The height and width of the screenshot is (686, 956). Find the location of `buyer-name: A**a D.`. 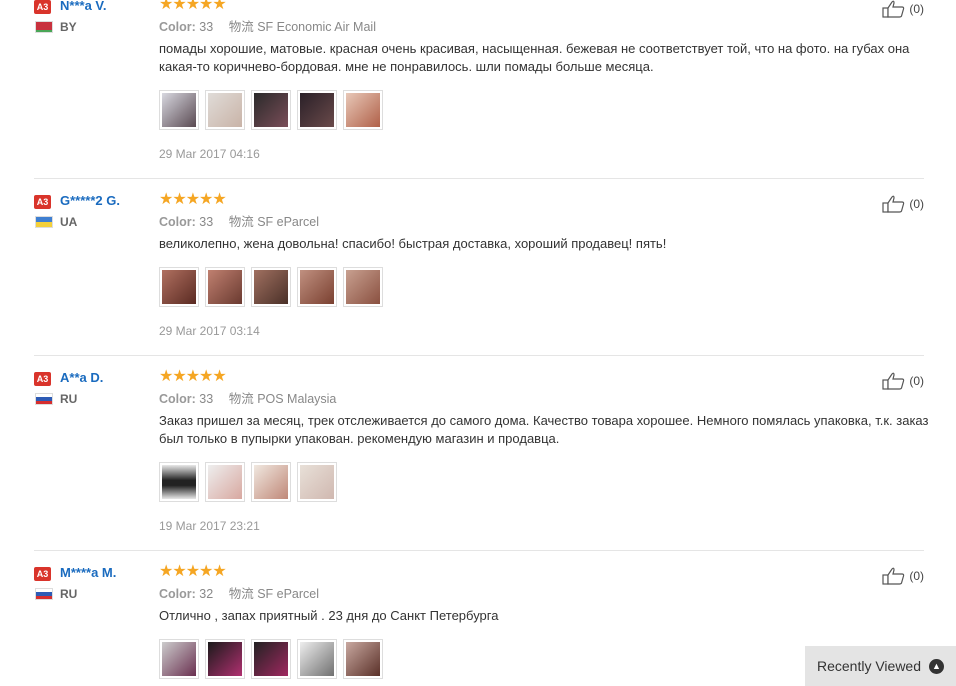

buyer-name: A**a D. is located at coordinates (82, 377).